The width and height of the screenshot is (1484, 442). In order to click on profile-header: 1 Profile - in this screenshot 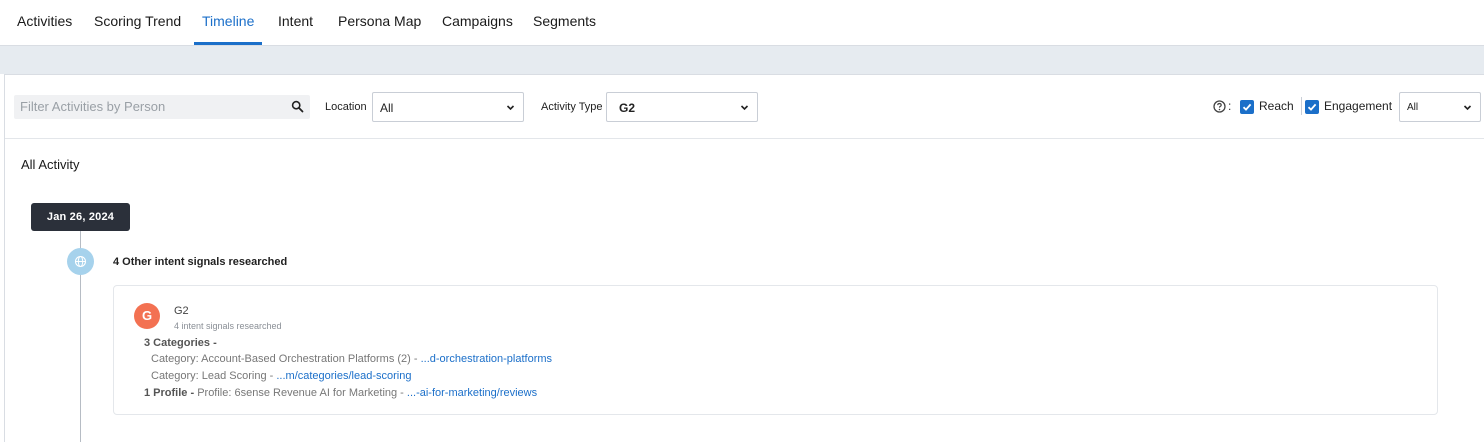, I will do `click(171, 393)`.